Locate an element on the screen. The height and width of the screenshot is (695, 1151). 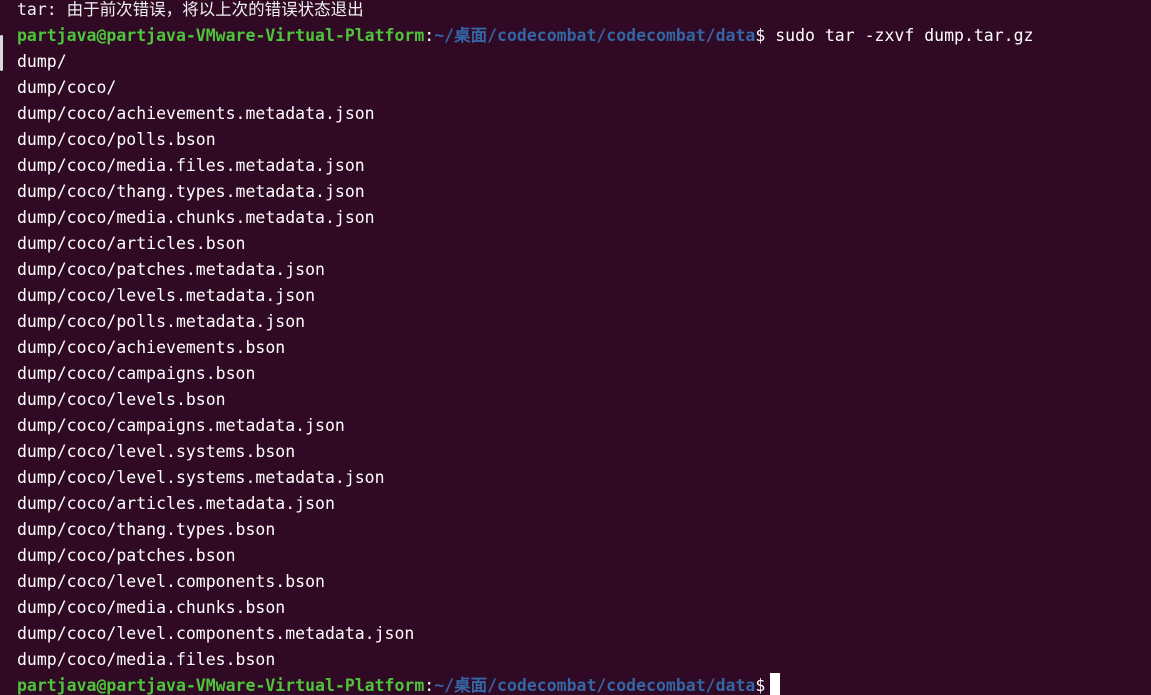
command-text: sudo tar -zxvf dump.tar.gz is located at coordinates (899, 35).